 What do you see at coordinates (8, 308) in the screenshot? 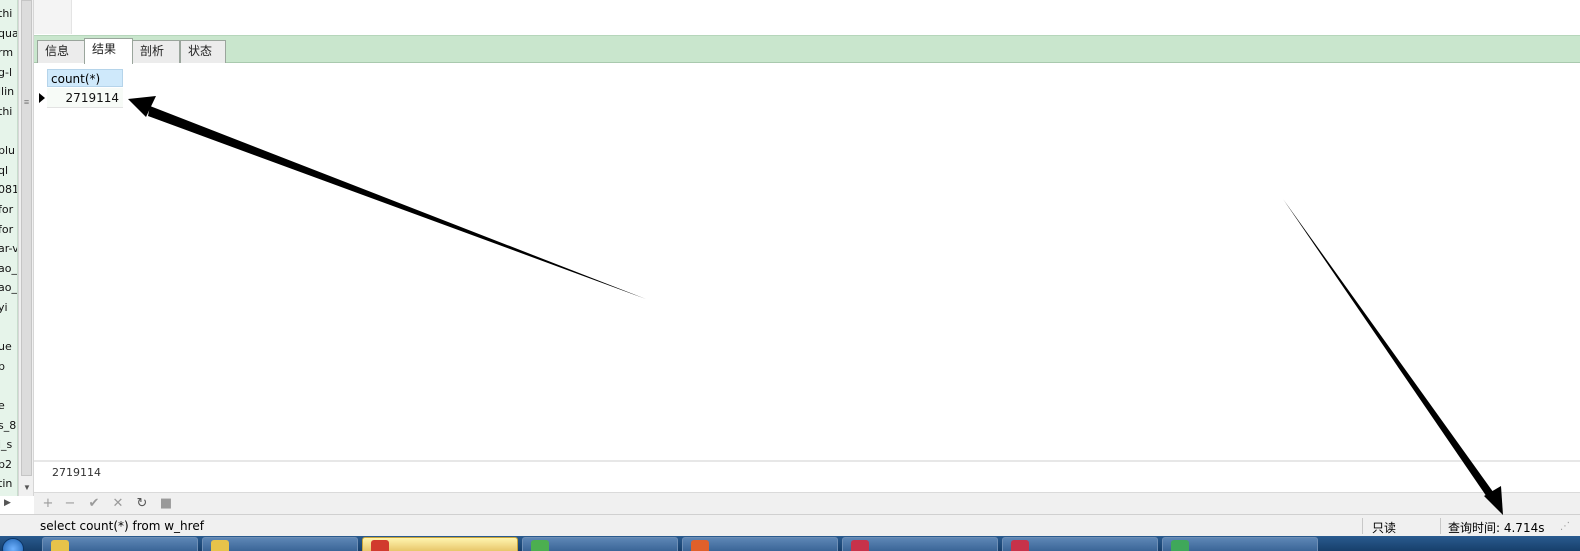
I see `tree-item: yi` at bounding box center [8, 308].